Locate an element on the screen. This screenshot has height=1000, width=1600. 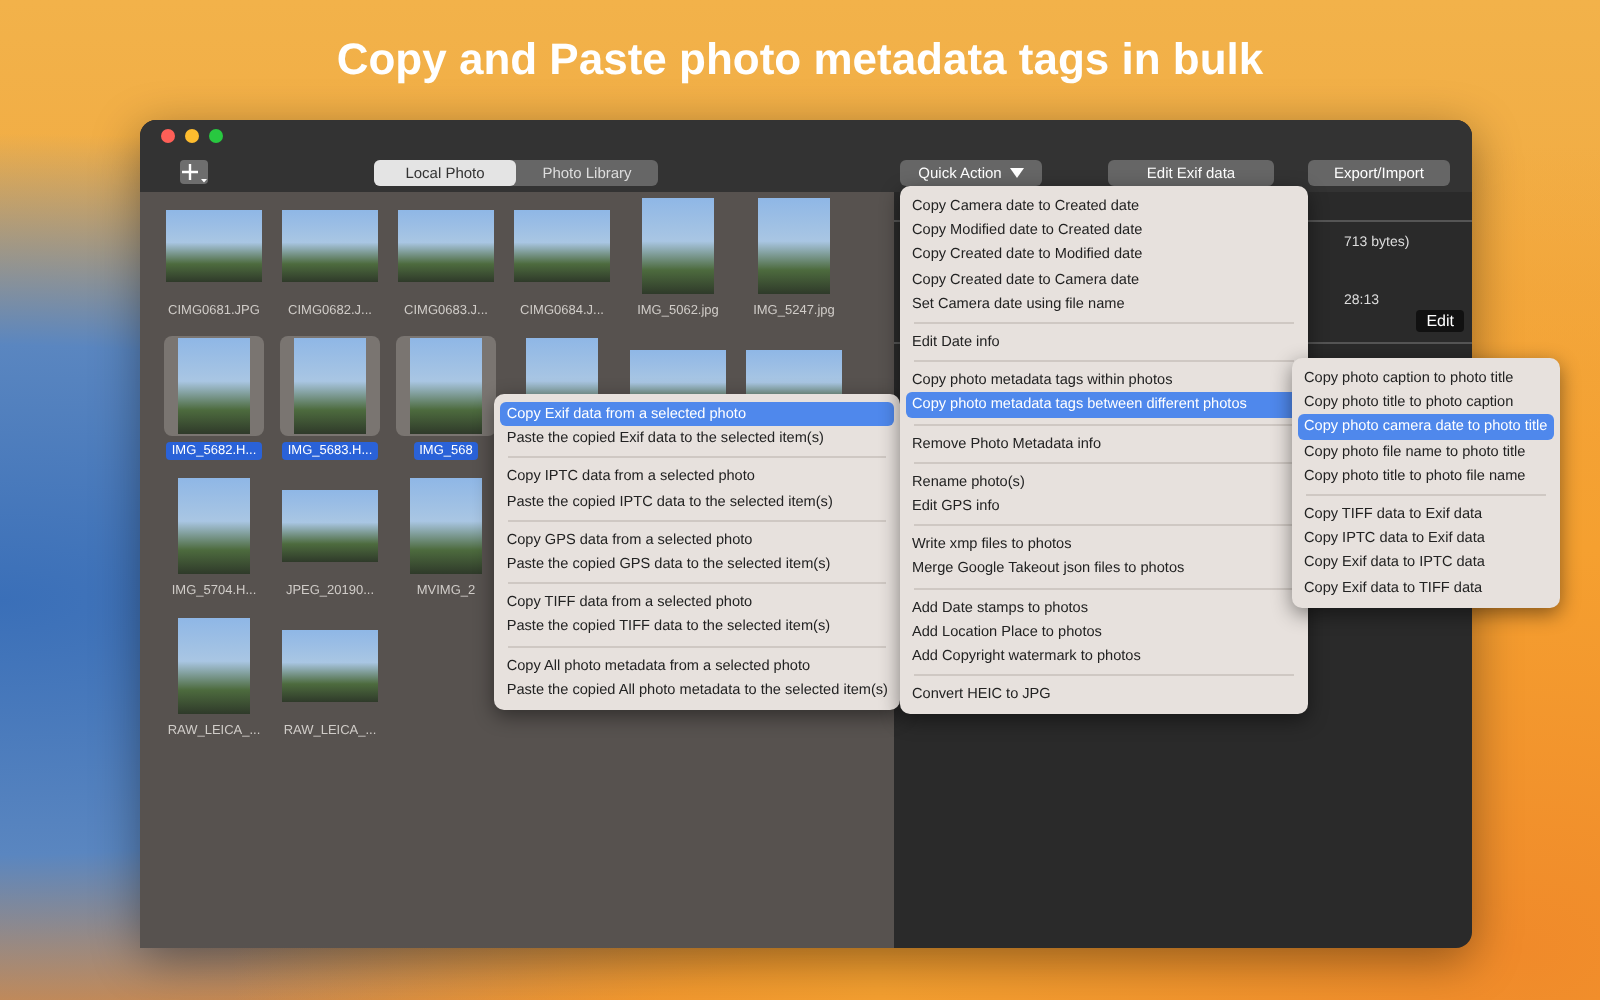
headline: Copy and Paste photo metadata tags in bulk is located at coordinates (800, 60).